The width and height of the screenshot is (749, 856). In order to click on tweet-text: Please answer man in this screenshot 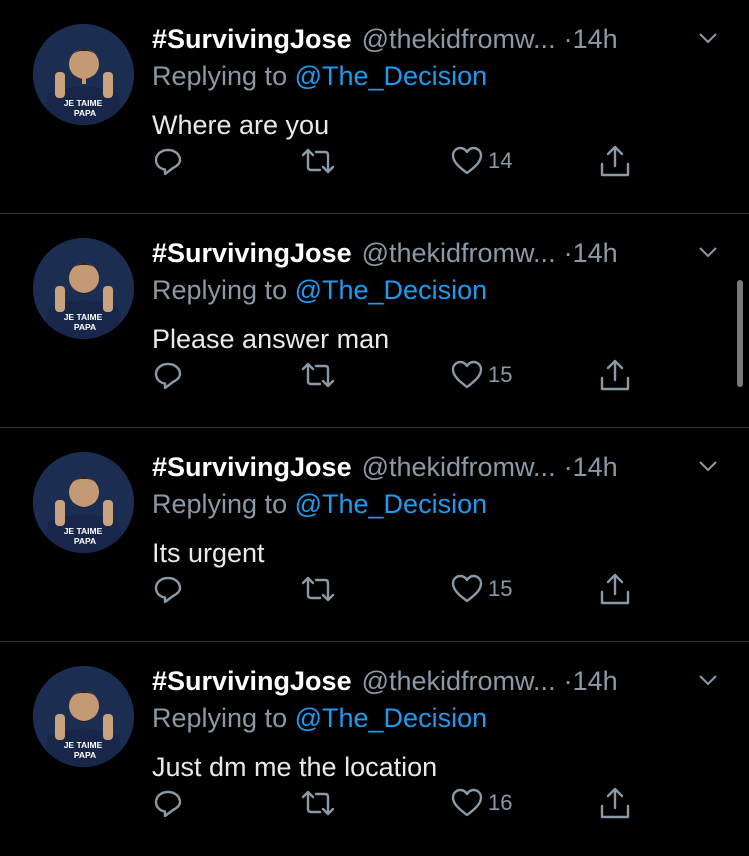, I will do `click(271, 339)`.